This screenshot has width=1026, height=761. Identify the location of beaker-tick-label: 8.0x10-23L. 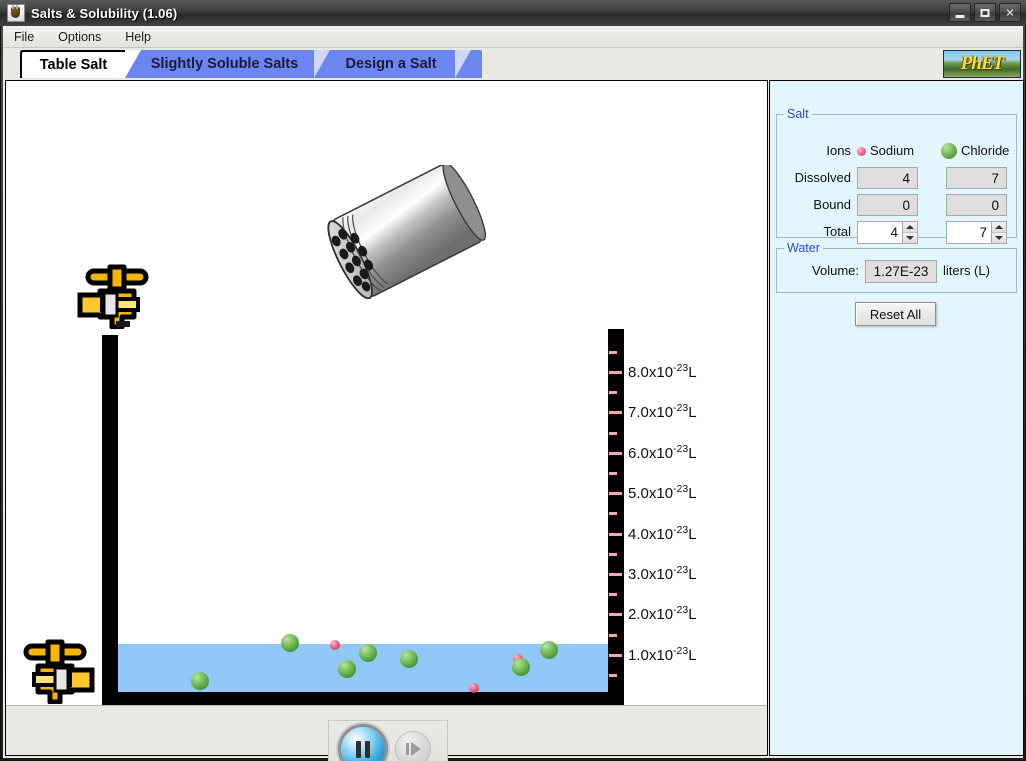
(662, 371).